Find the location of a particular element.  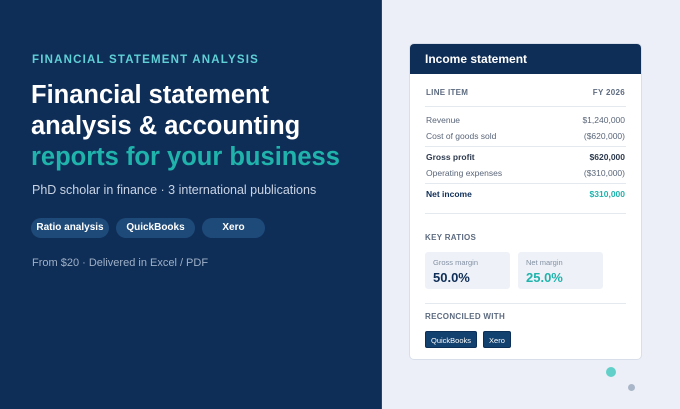

row-label: Operating expenses is located at coordinates (464, 173).